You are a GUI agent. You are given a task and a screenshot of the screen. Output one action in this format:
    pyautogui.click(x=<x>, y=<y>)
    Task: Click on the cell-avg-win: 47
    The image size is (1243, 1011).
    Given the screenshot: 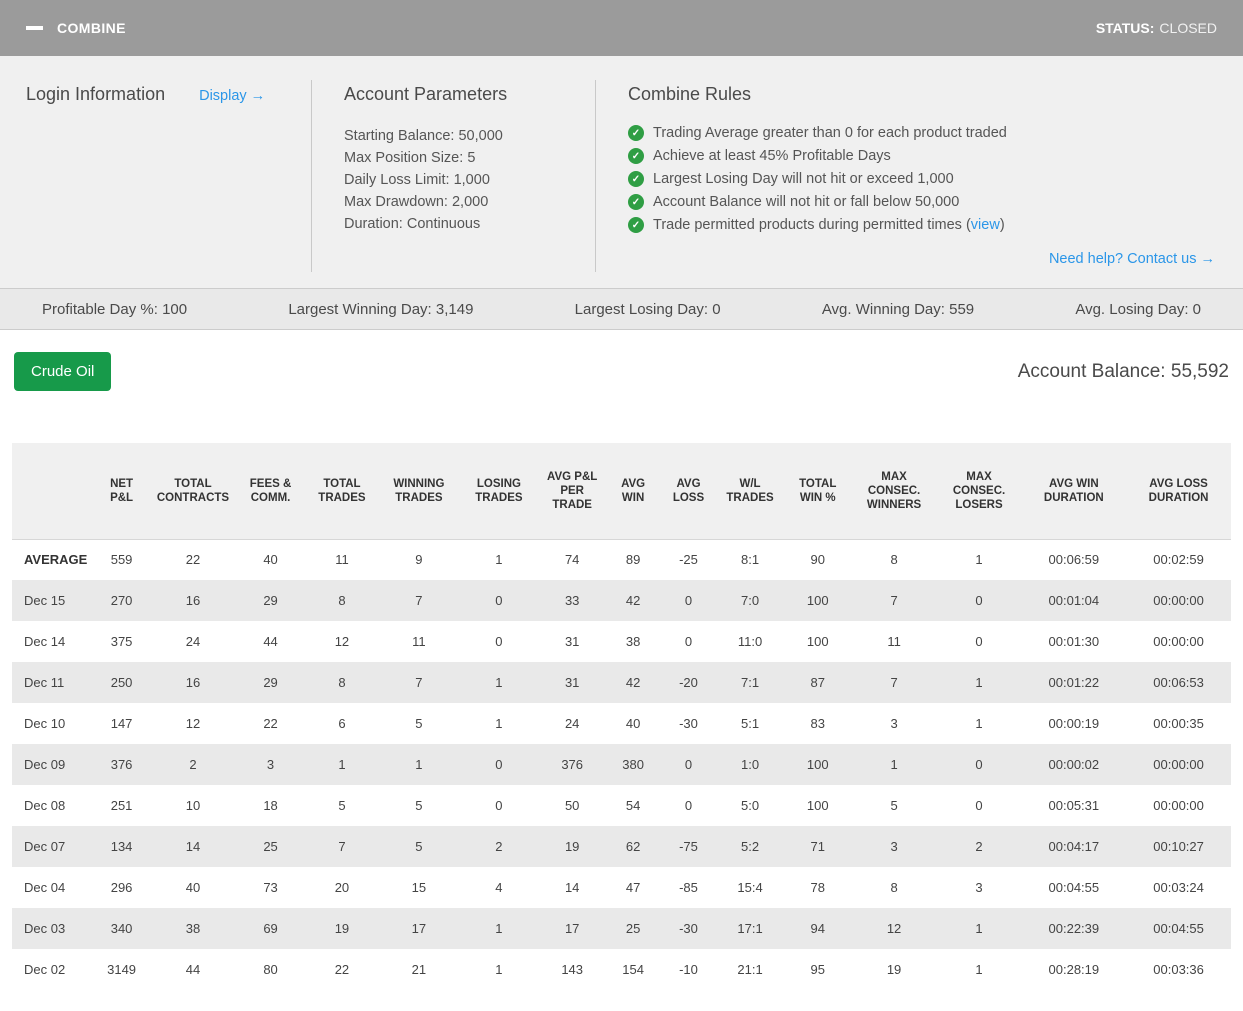 What is the action you would take?
    pyautogui.click(x=633, y=887)
    